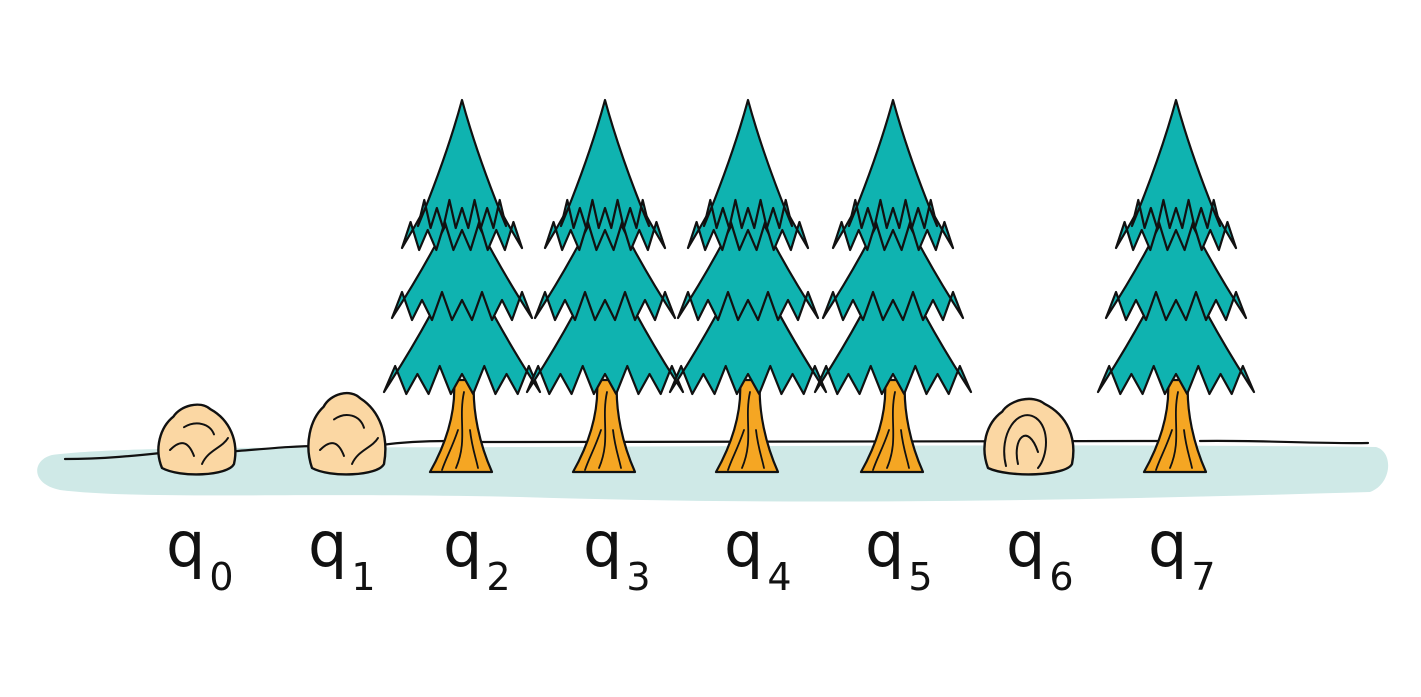  What do you see at coordinates (221, 577) in the screenshot?
I see `label-subscript: 0` at bounding box center [221, 577].